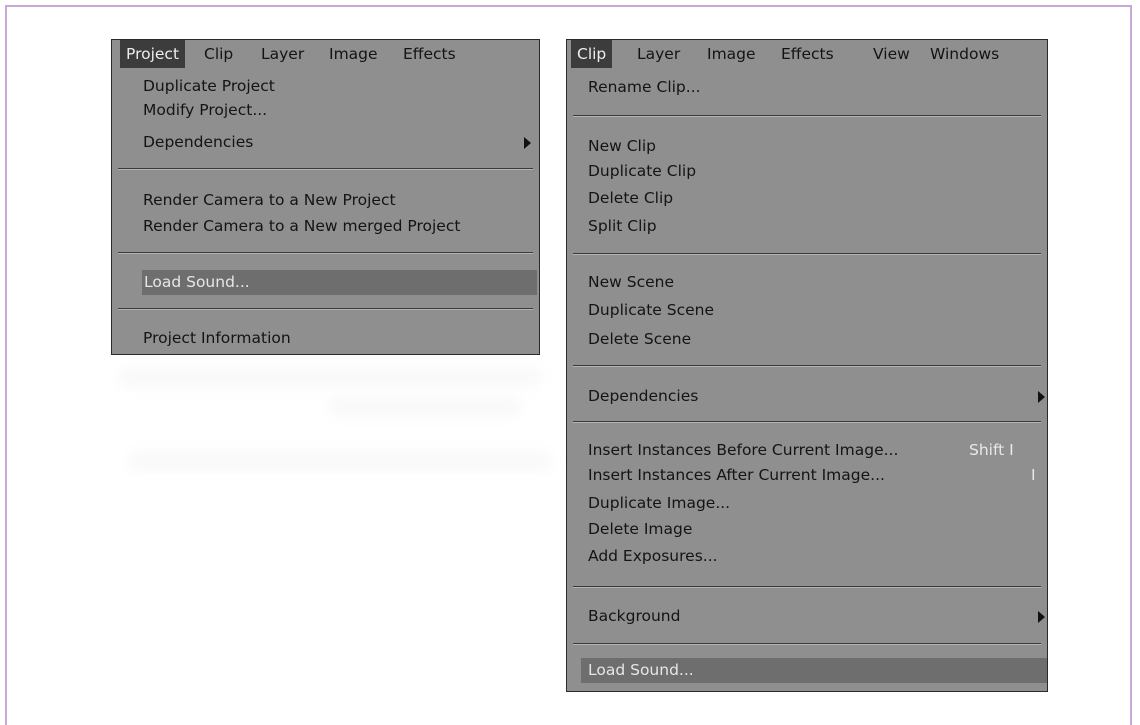 The image size is (1140, 725). I want to click on menu-item-render-camera-merged-project: Render Camera to a New merged Project, so click(325, 226).